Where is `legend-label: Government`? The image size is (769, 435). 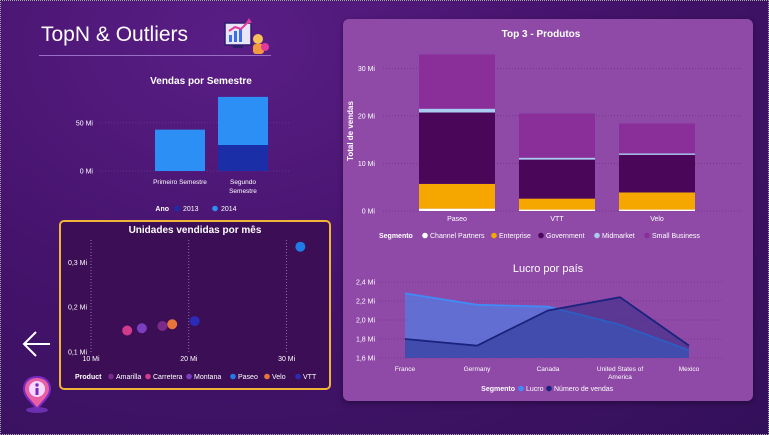
legend-label: Government is located at coordinates (565, 236).